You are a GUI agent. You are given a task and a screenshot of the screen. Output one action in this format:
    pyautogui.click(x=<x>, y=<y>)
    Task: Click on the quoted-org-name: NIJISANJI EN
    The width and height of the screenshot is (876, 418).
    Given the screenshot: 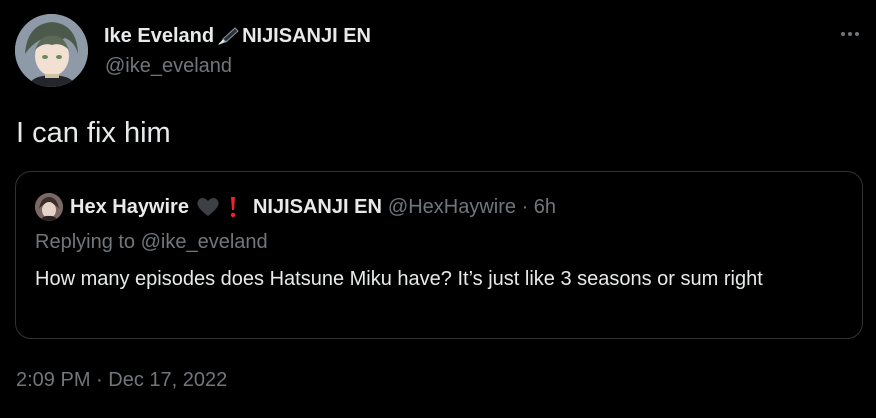 What is the action you would take?
    pyautogui.click(x=317, y=206)
    